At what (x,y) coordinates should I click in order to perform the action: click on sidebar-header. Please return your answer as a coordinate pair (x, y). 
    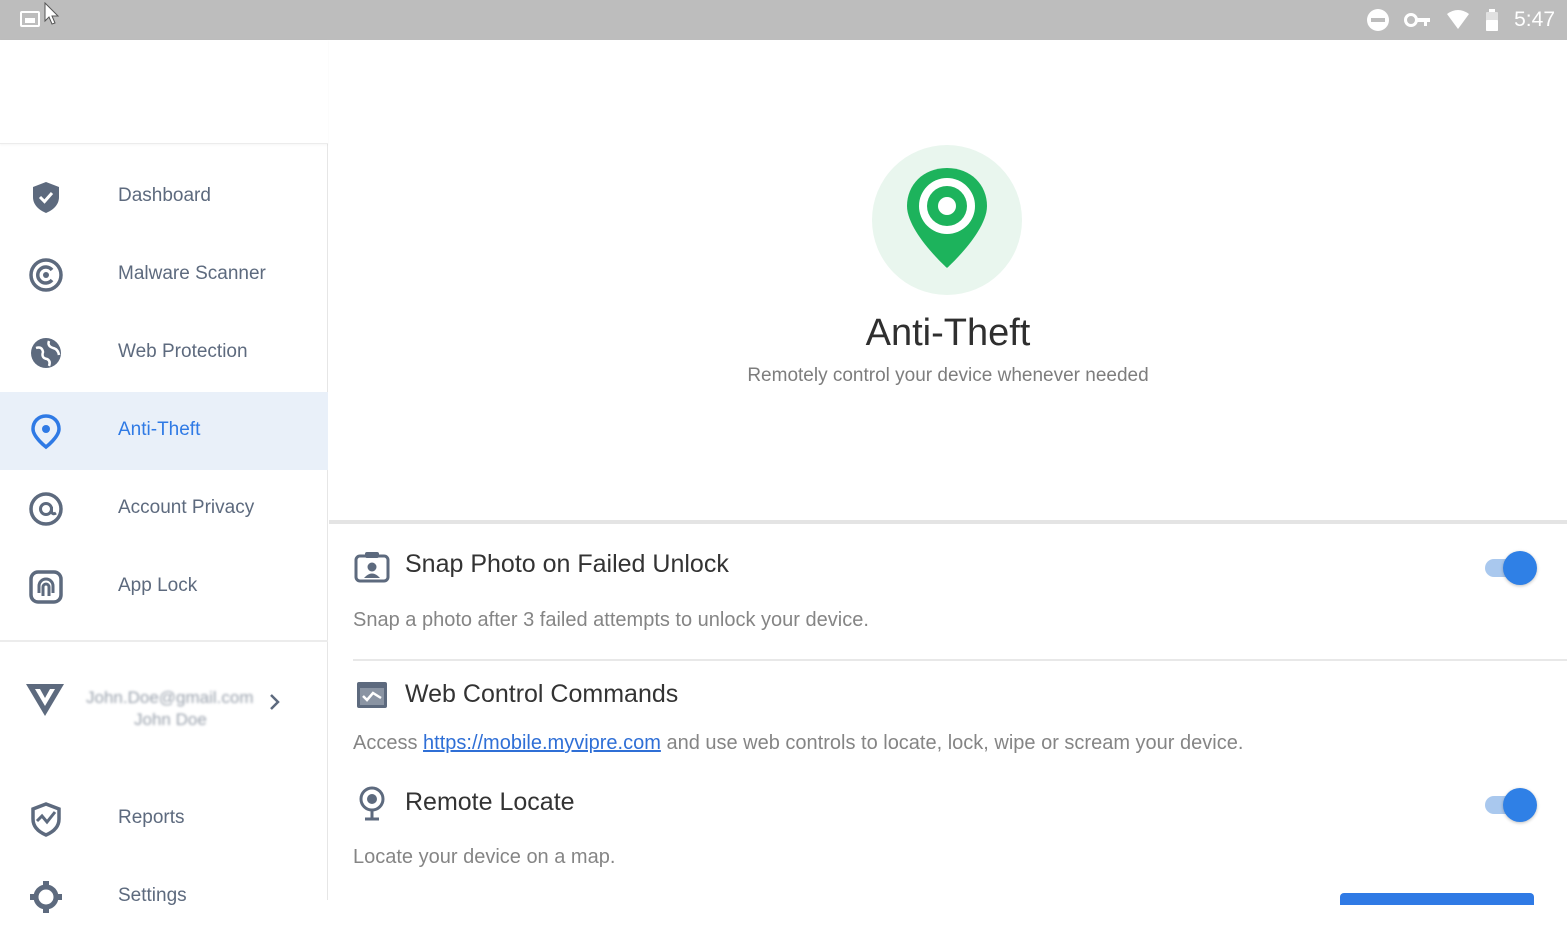
    Looking at the image, I should click on (164, 92).